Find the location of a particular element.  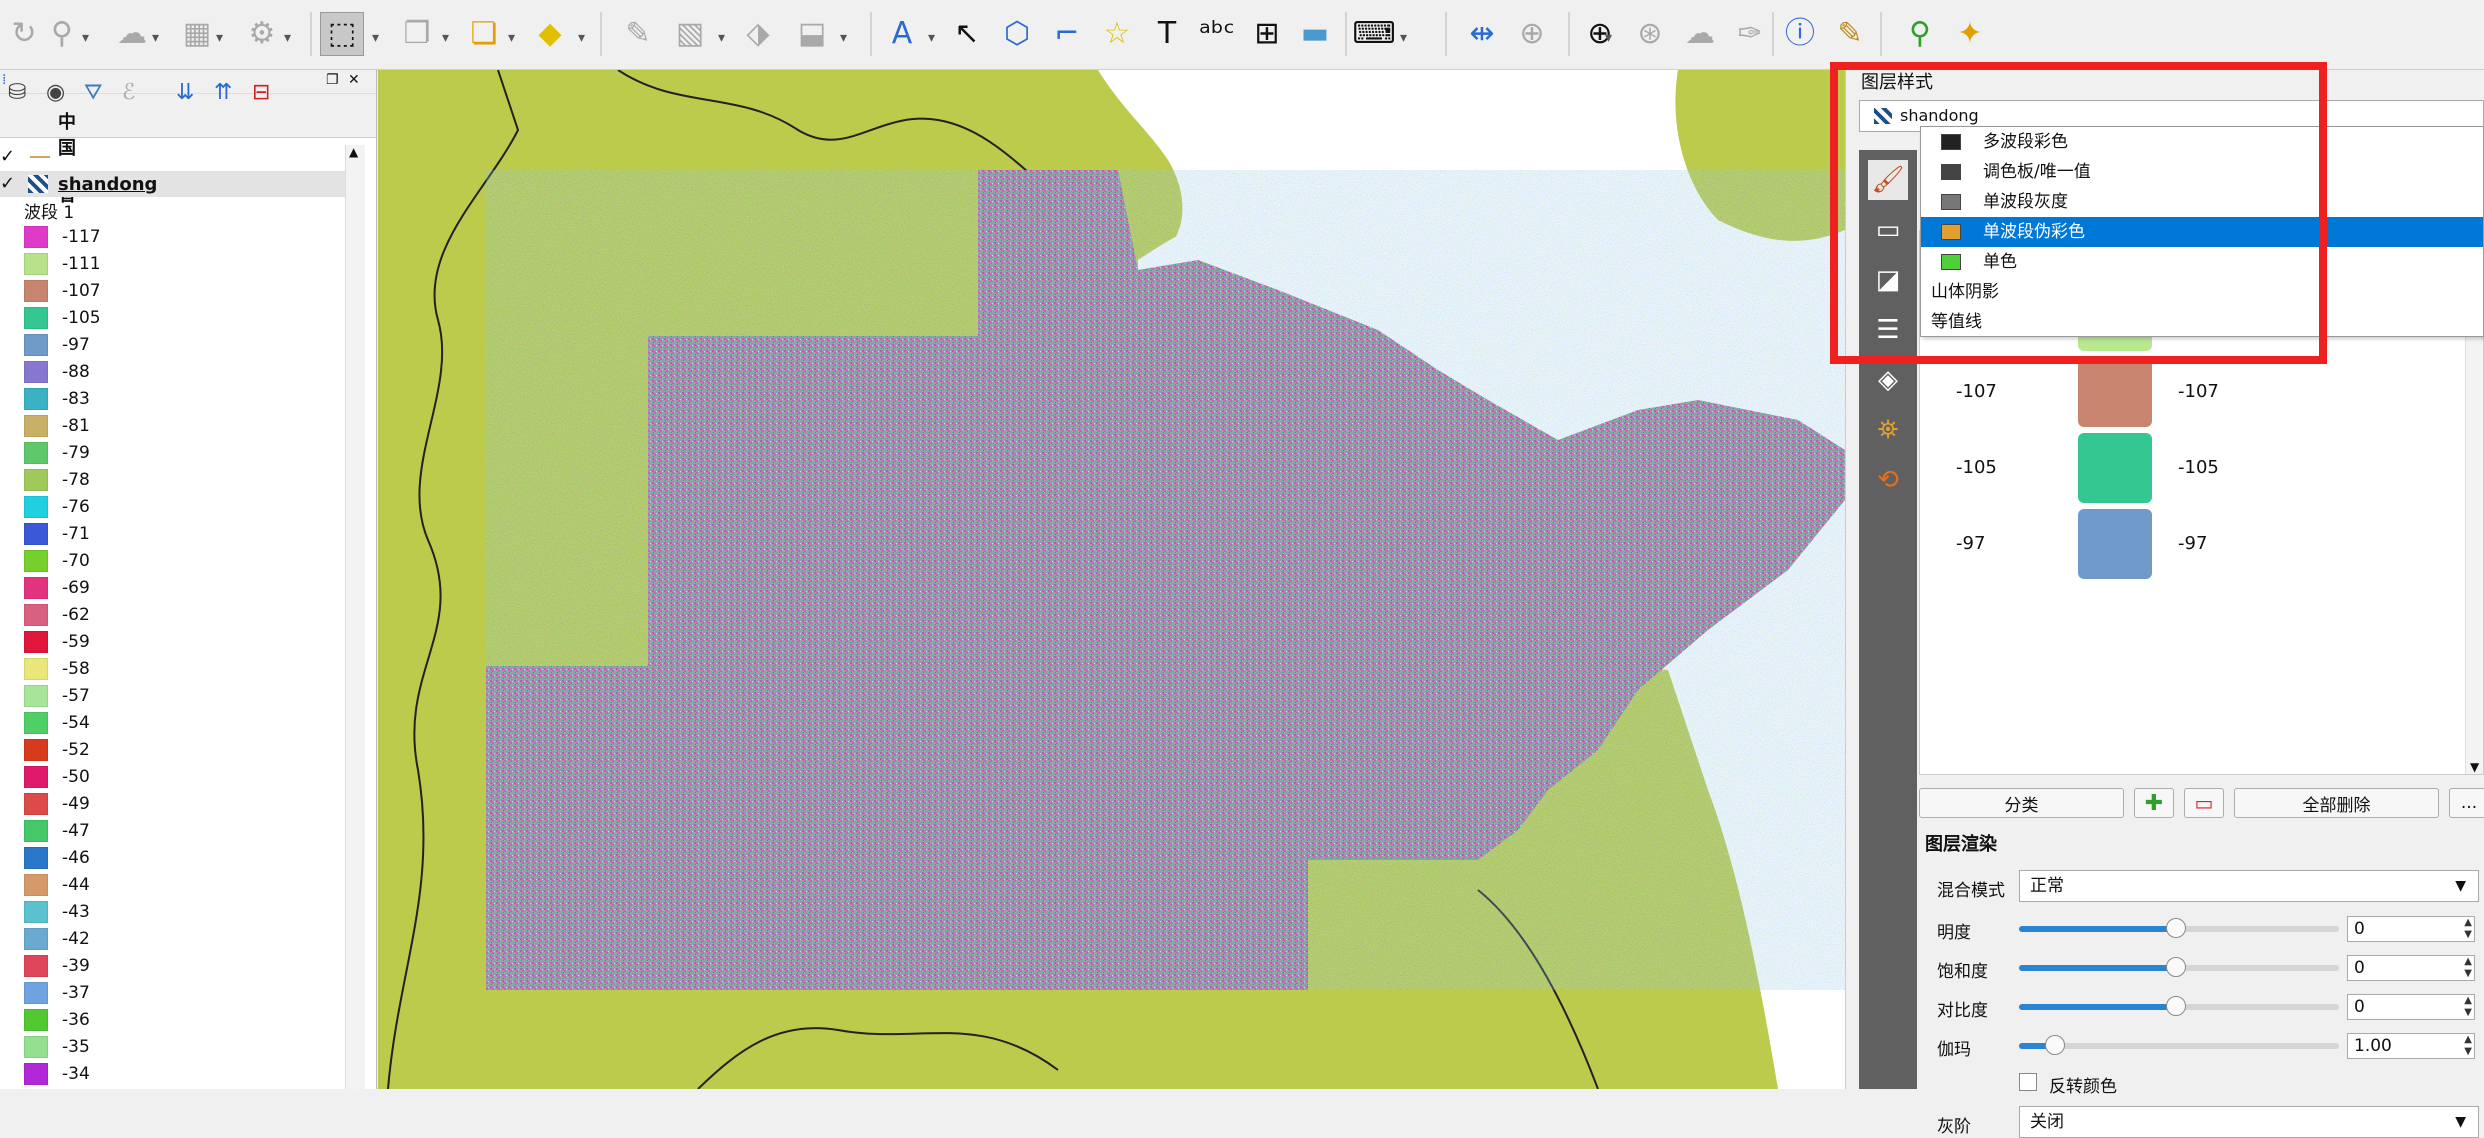

paint-icon: ✦ is located at coordinates (1970, 34).